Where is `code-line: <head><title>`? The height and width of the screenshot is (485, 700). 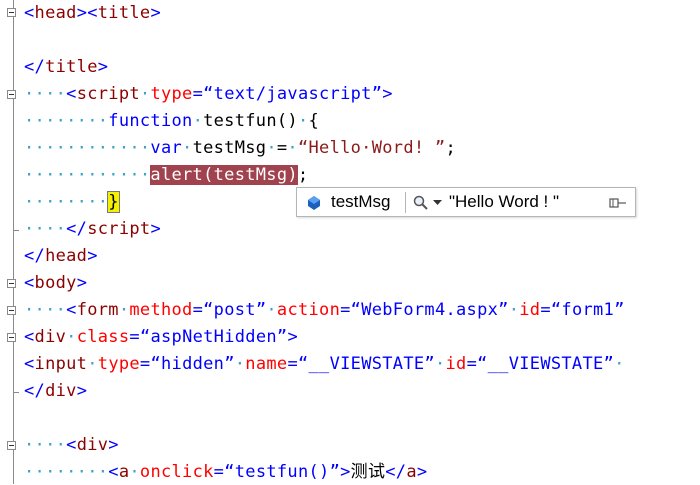 code-line: <head><title> is located at coordinates (350, 13).